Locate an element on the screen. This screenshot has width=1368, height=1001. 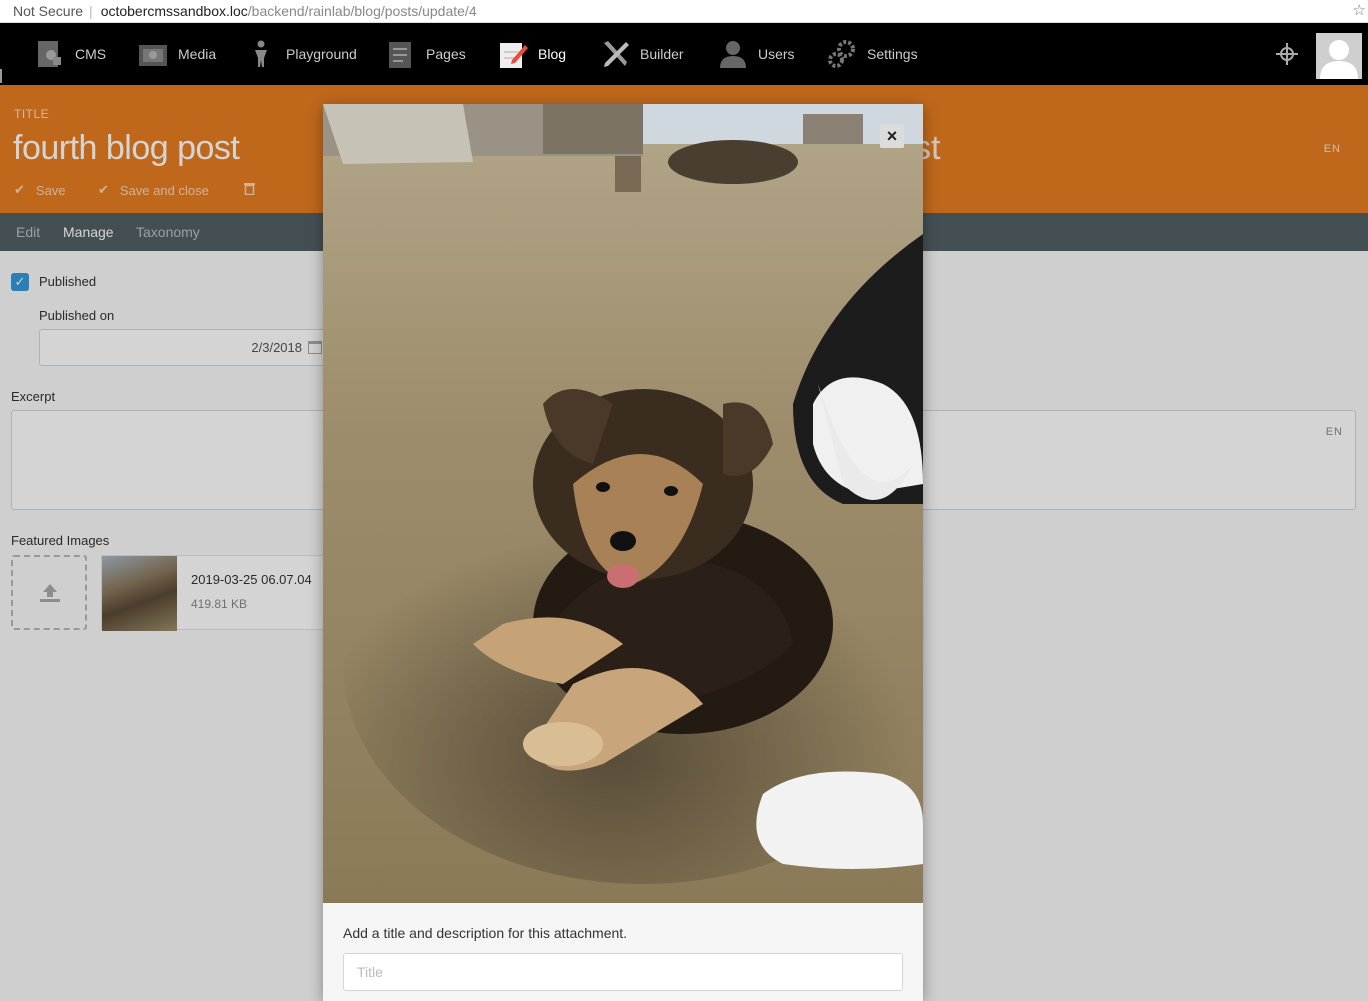
blog-icon is located at coordinates (513, 54).